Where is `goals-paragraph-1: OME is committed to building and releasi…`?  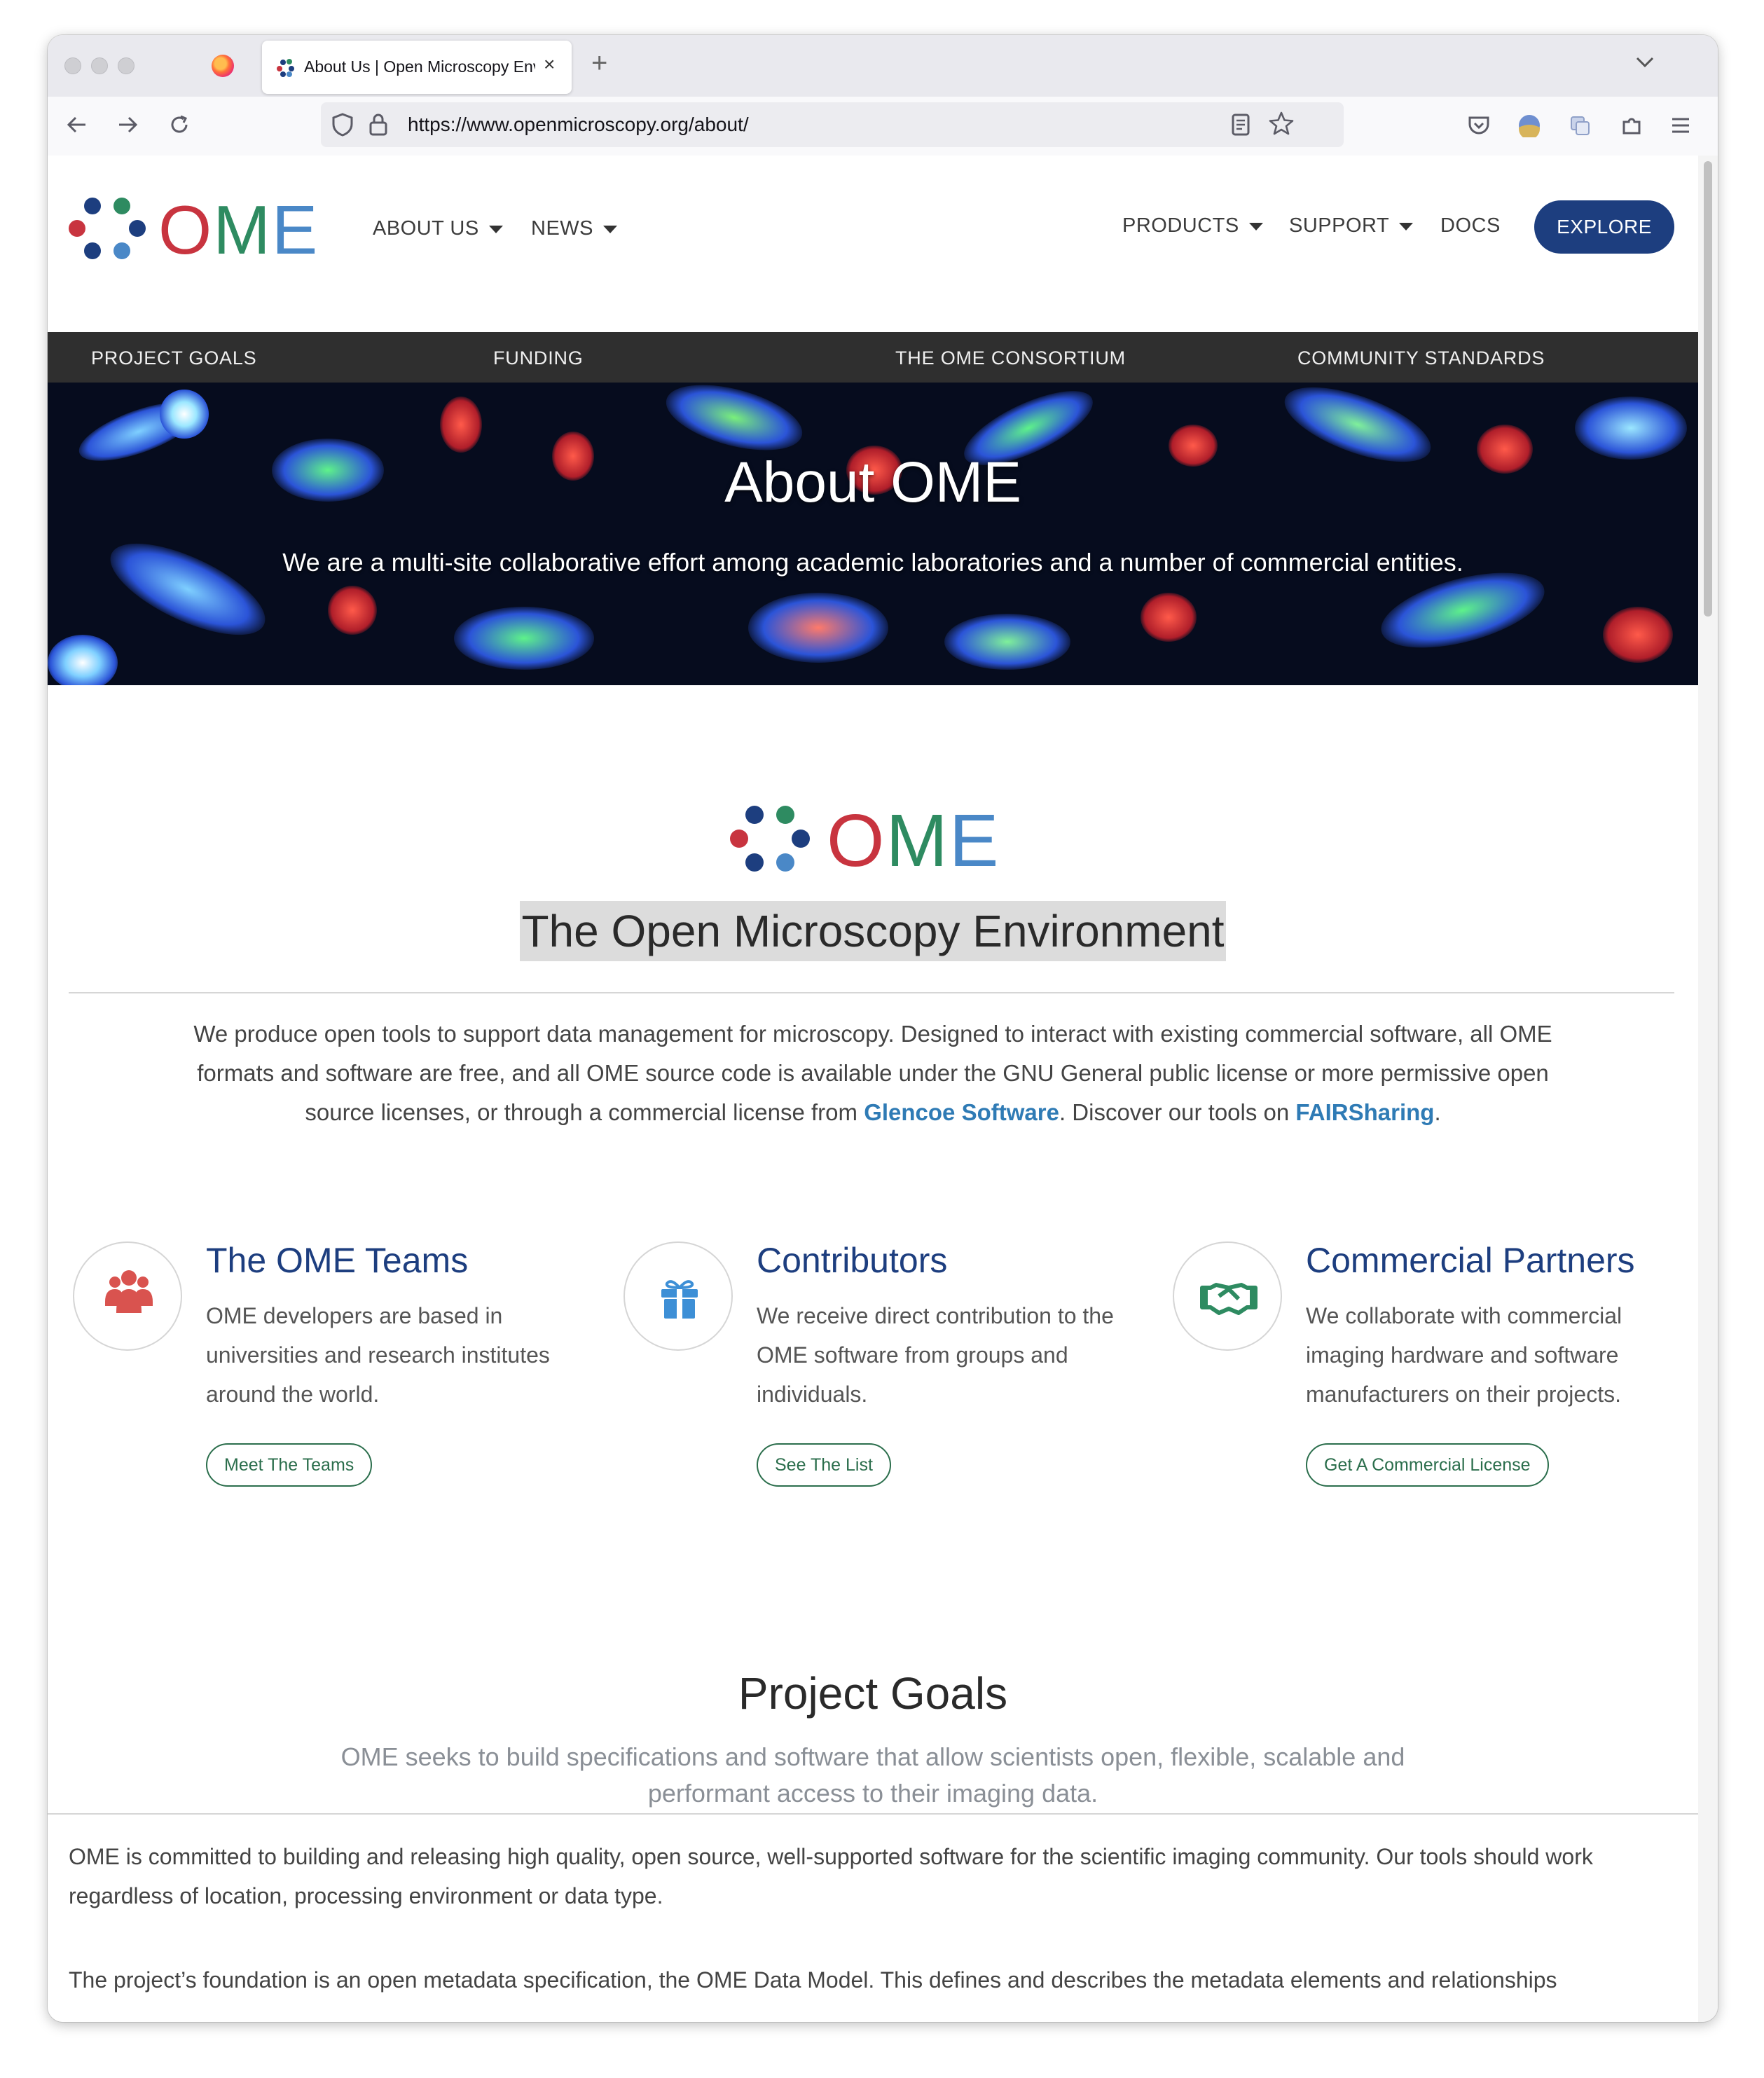
goals-paragraph-1: OME is committed to building and releasi… is located at coordinates (831, 1876).